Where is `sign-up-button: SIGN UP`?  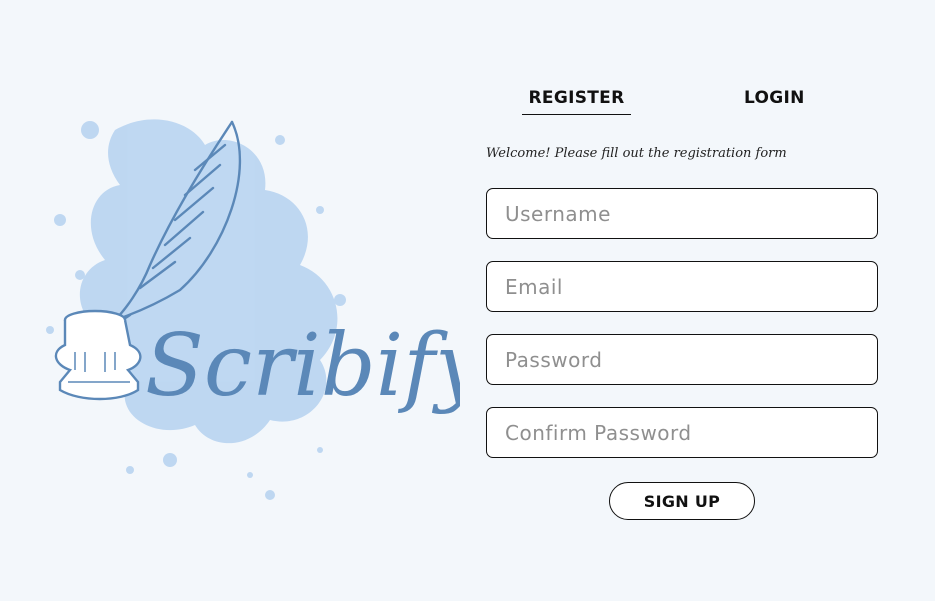 sign-up-button: SIGN UP is located at coordinates (682, 501).